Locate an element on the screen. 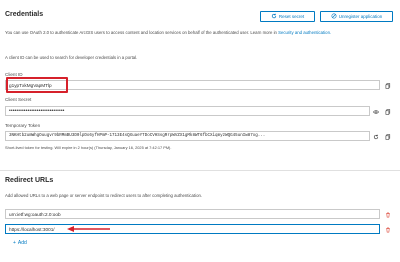 Image resolution: width=400 pixels, height=262 pixels. reset-secret-button: Reset secret is located at coordinates (287, 16).